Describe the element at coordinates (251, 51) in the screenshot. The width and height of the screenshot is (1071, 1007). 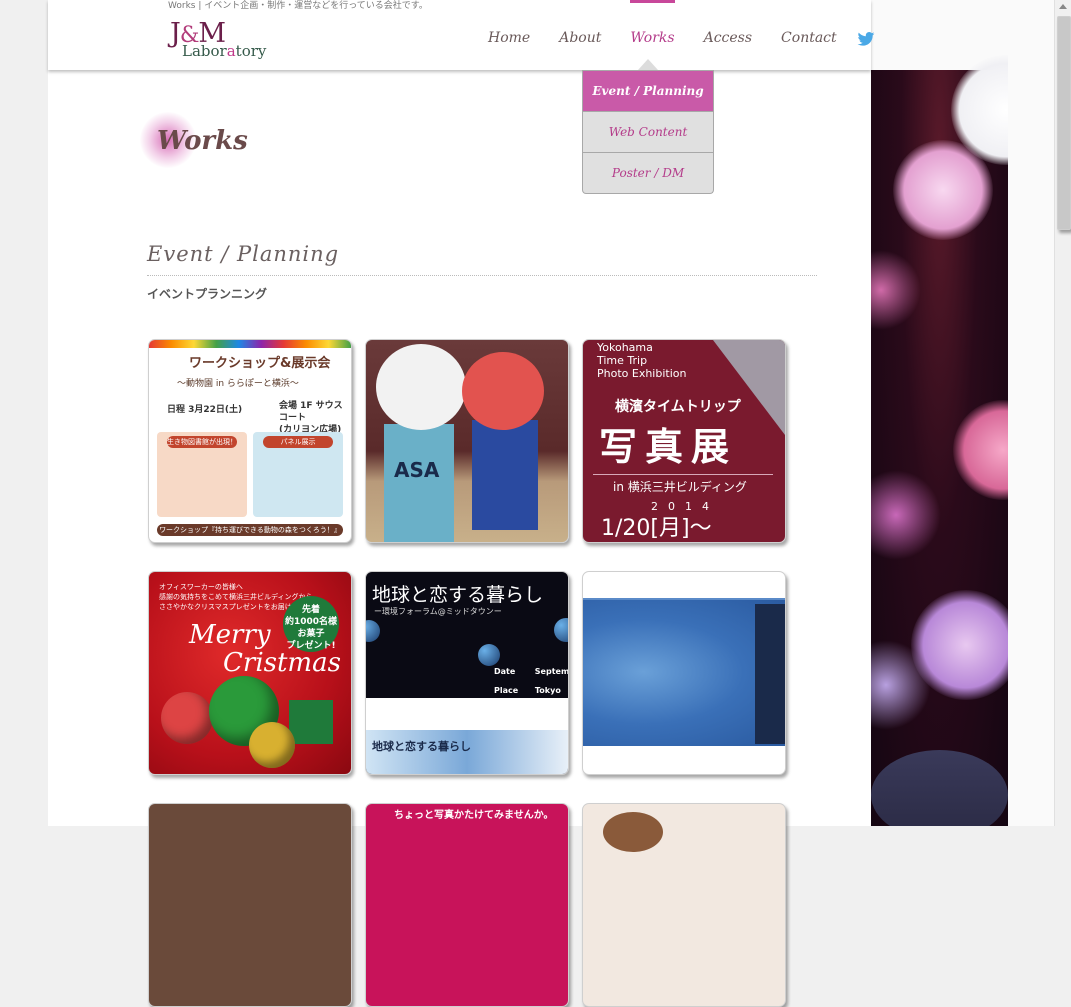
I see `logo-lab-b: tory` at that location.